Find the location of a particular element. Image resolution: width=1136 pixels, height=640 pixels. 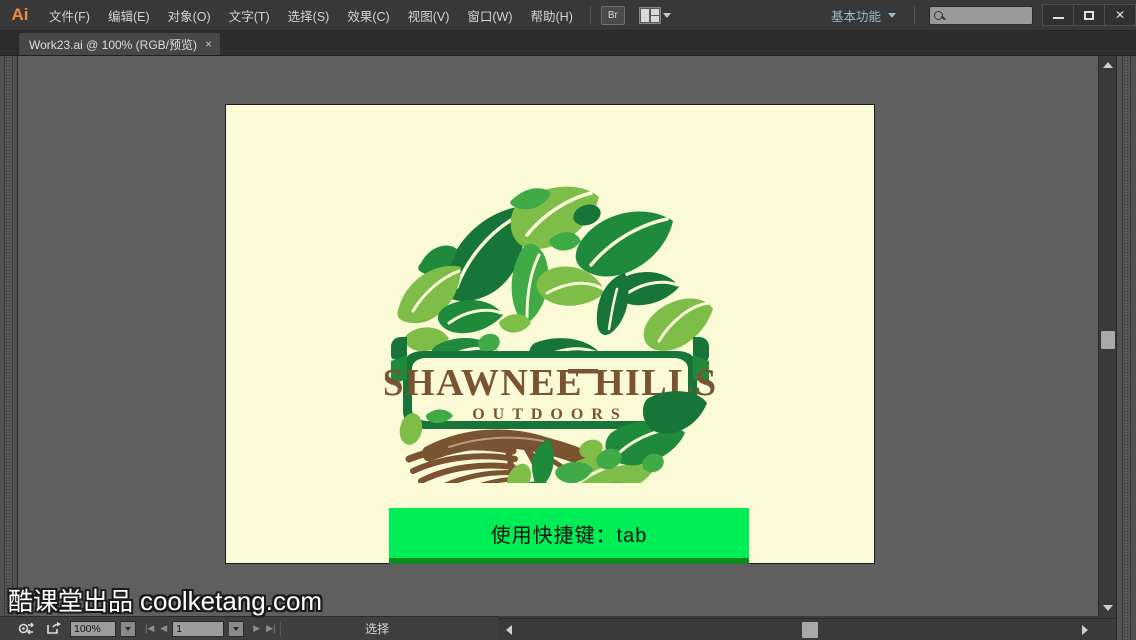

scroll-left-button is located at coordinates (509, 629).